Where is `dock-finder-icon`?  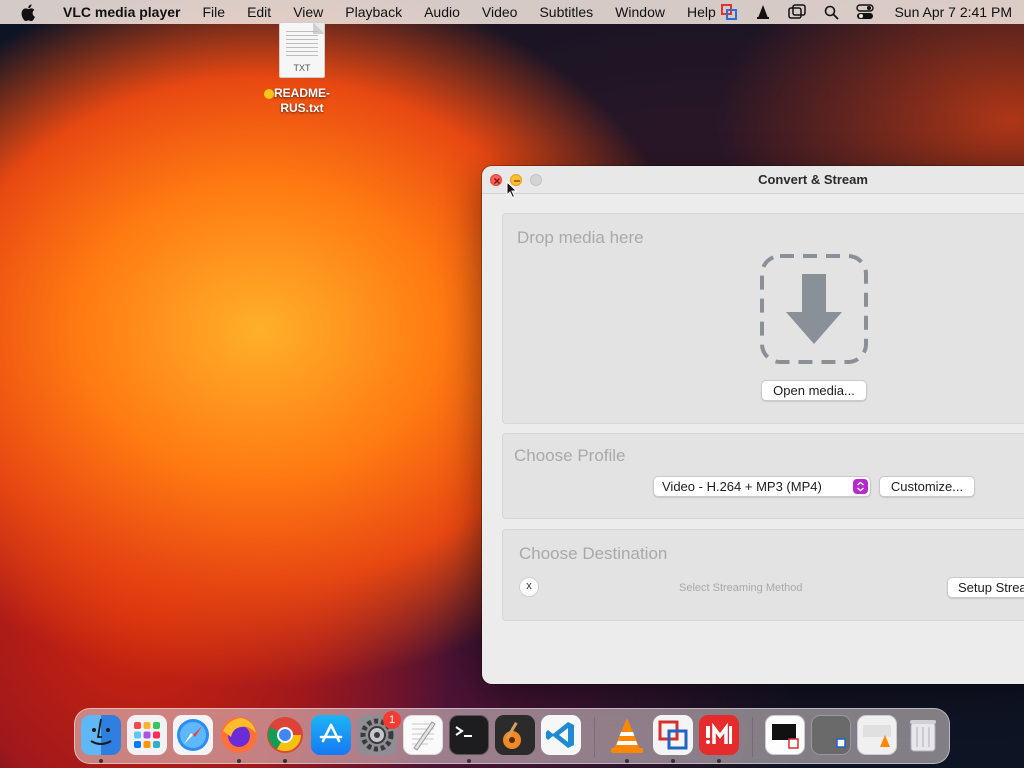 dock-finder-icon is located at coordinates (101, 735).